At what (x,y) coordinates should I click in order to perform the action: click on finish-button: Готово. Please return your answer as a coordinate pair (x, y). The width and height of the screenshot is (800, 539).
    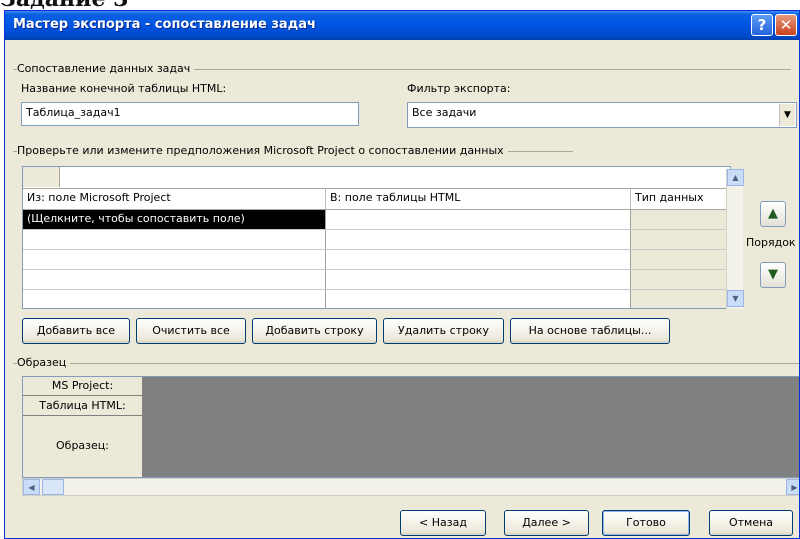
    Looking at the image, I should click on (646, 523).